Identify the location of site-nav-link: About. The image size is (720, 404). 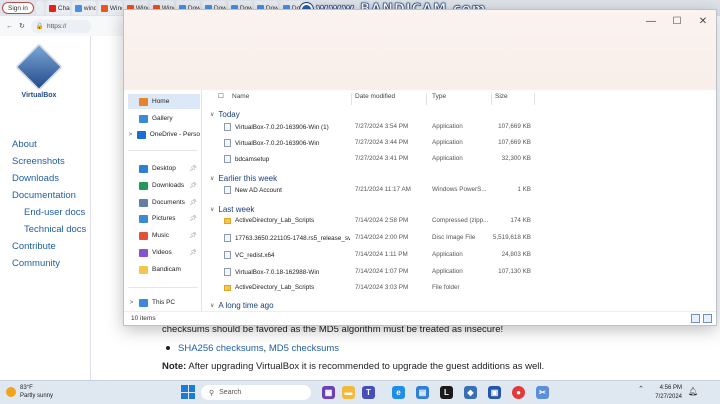
(49, 145).